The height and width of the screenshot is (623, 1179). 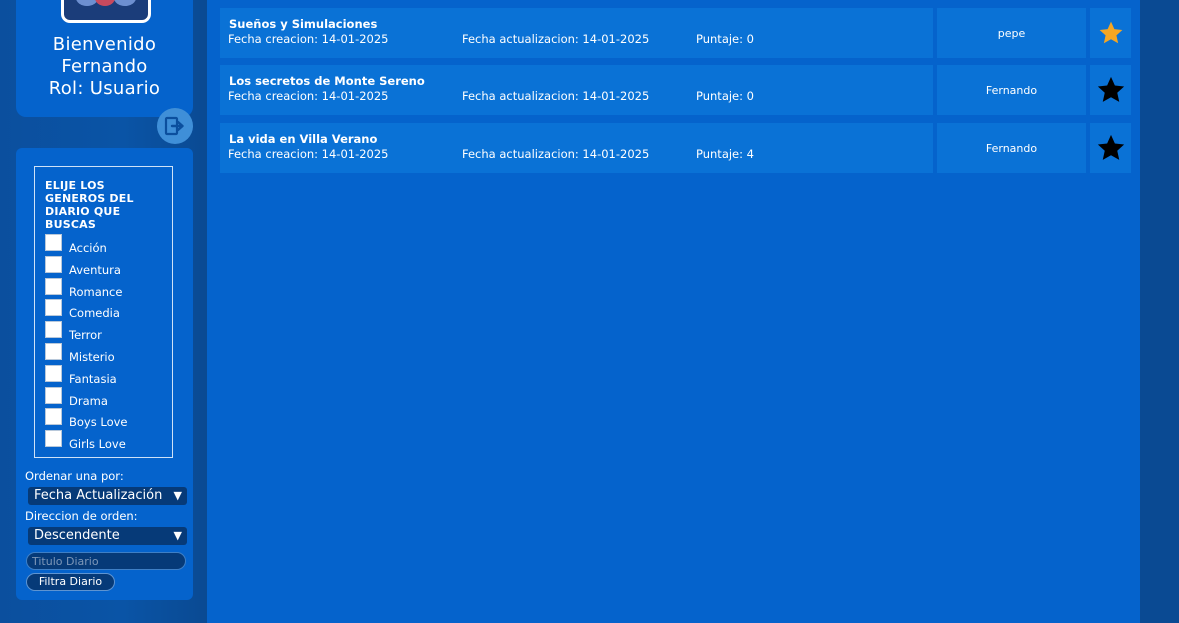 What do you see at coordinates (53, 308) in the screenshot?
I see `genre-checkbox-comedia` at bounding box center [53, 308].